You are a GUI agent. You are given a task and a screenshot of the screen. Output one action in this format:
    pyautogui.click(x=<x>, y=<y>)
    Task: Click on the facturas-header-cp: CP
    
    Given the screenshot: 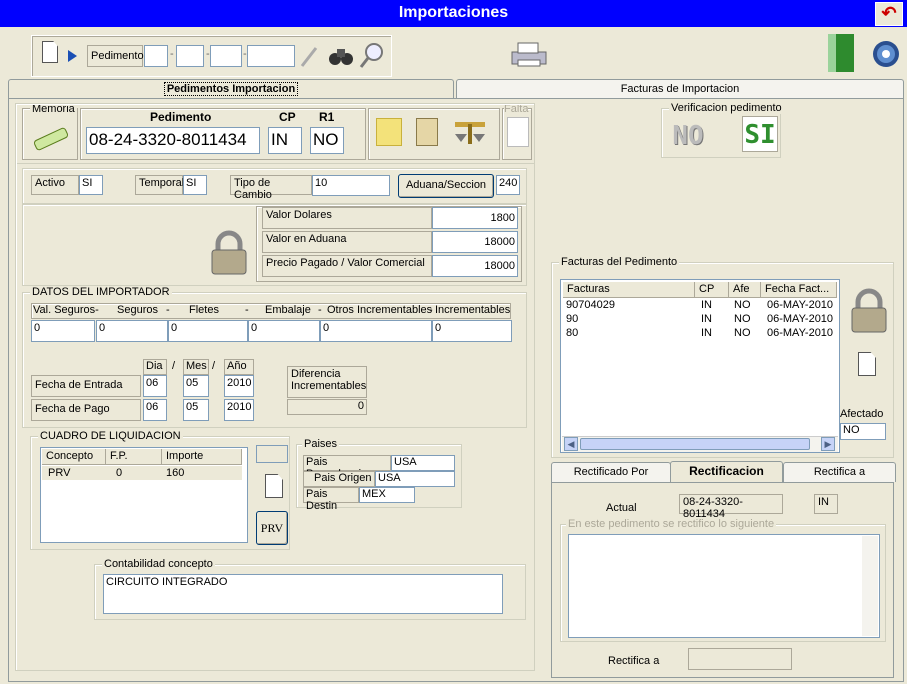 What is the action you would take?
    pyautogui.click(x=712, y=290)
    